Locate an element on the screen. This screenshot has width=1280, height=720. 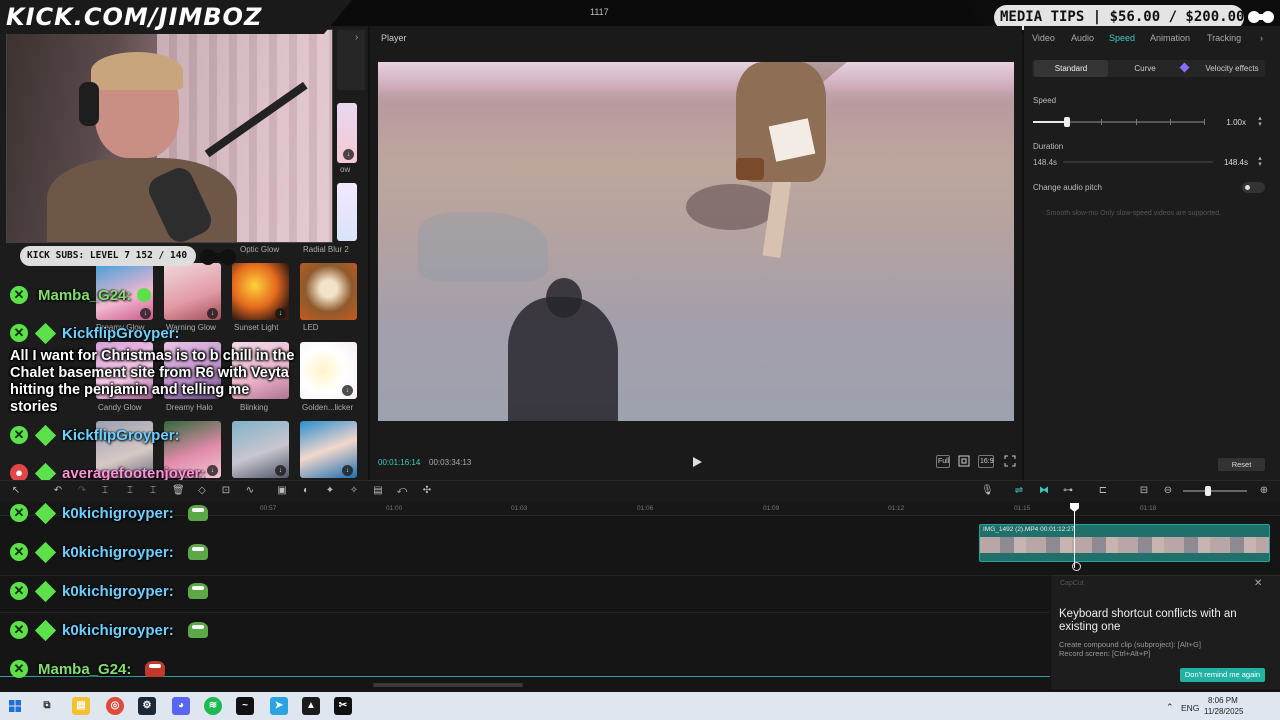
split-icon: ⌶ is located at coordinates (105, 491).